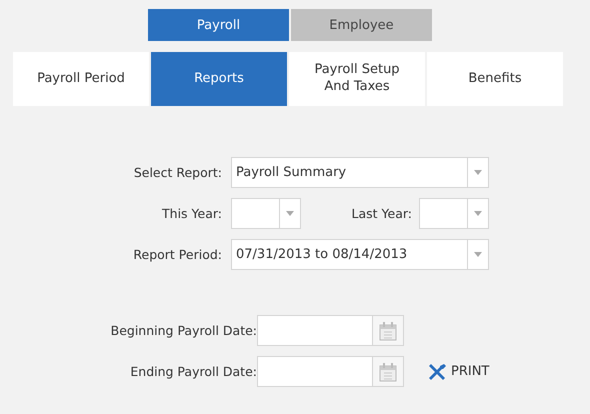 The width and height of the screenshot is (590, 414). I want to click on field-label: Ending Payroll Date:, so click(193, 371).